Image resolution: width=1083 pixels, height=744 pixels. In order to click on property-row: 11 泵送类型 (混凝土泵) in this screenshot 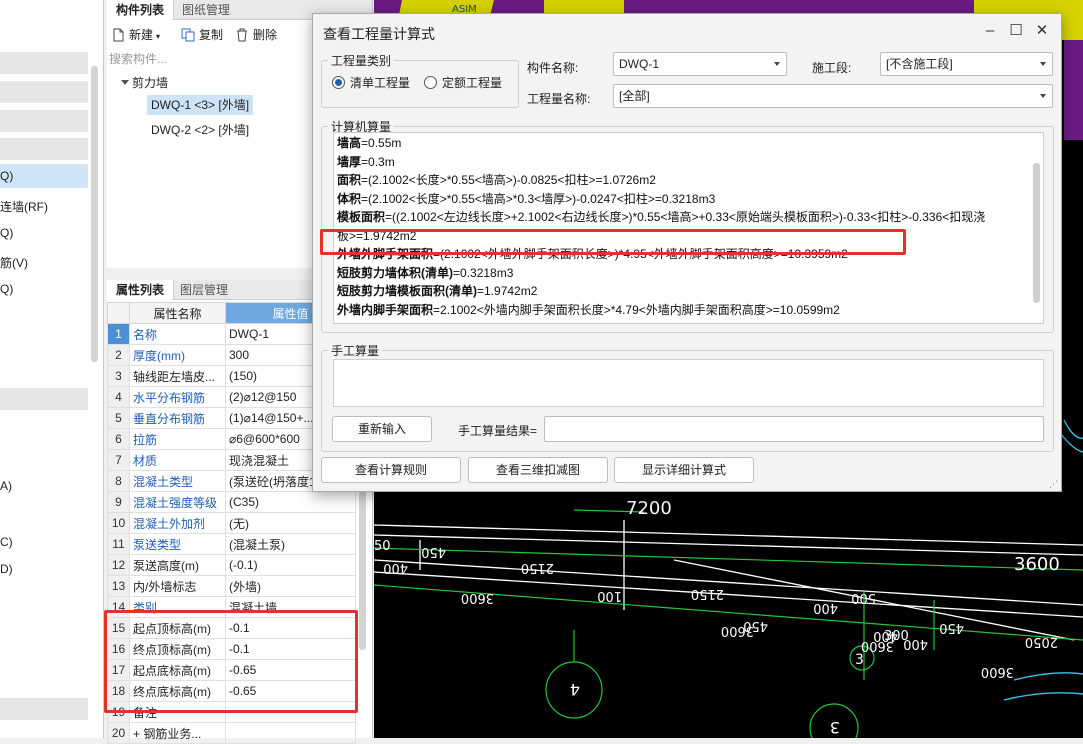, I will do `click(231, 544)`.